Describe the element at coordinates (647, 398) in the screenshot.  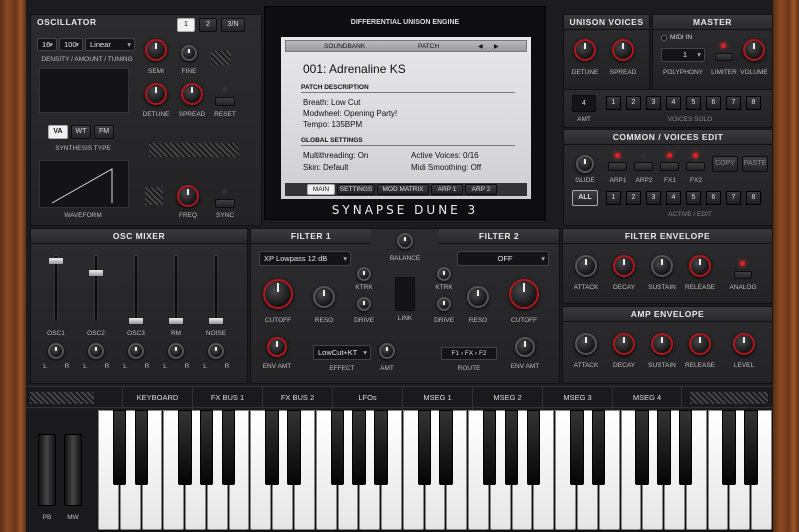
I see `mseg4-tab: MSEG 4` at that location.